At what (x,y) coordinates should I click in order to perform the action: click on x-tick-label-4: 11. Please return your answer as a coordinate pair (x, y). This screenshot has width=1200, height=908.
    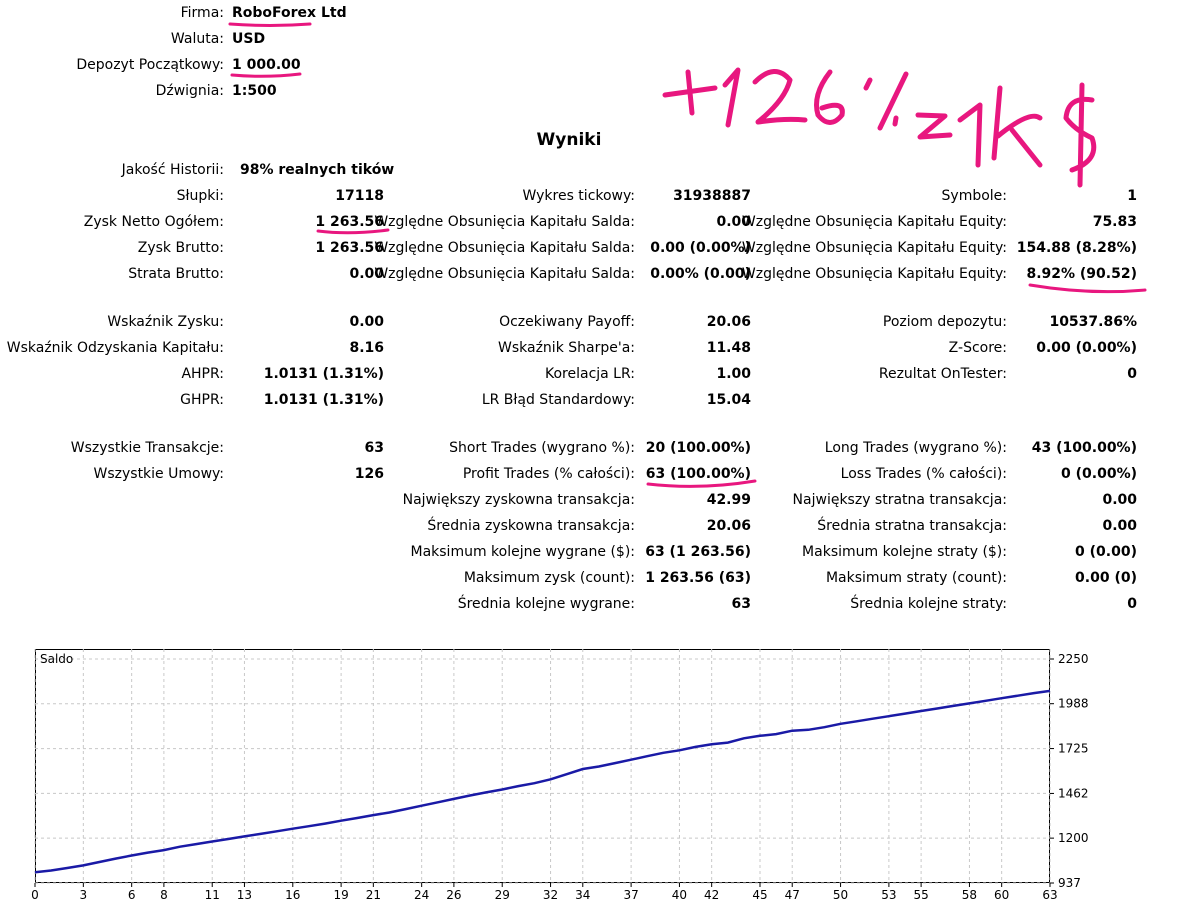
    Looking at the image, I should click on (212, 895).